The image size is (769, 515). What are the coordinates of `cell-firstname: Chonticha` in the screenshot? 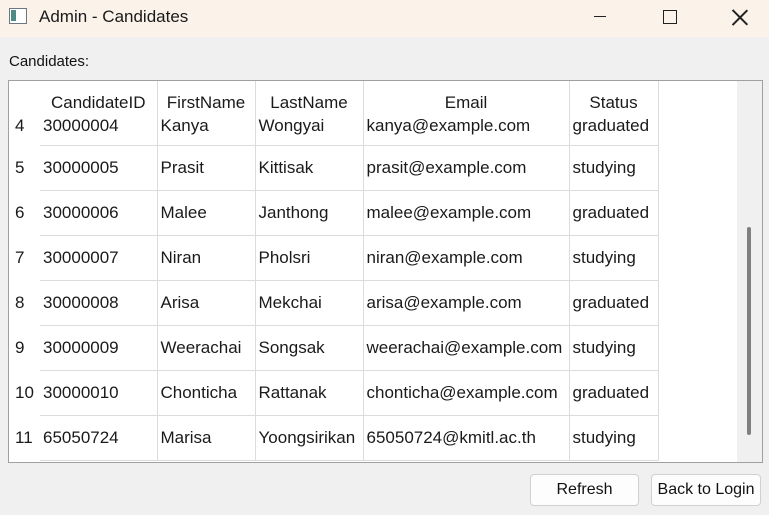 It's located at (206, 393).